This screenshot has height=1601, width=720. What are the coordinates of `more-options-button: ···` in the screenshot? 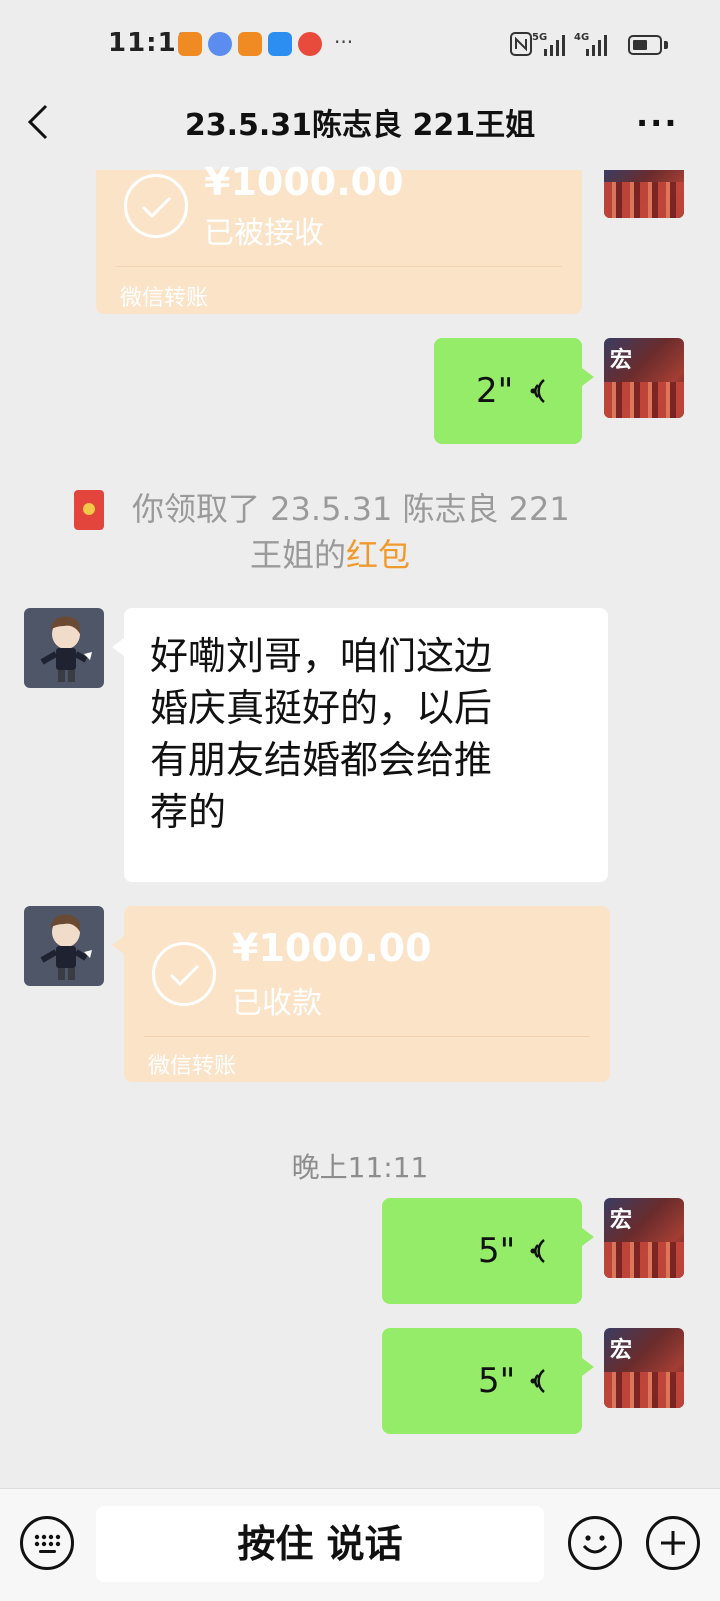 It's located at (659, 124).